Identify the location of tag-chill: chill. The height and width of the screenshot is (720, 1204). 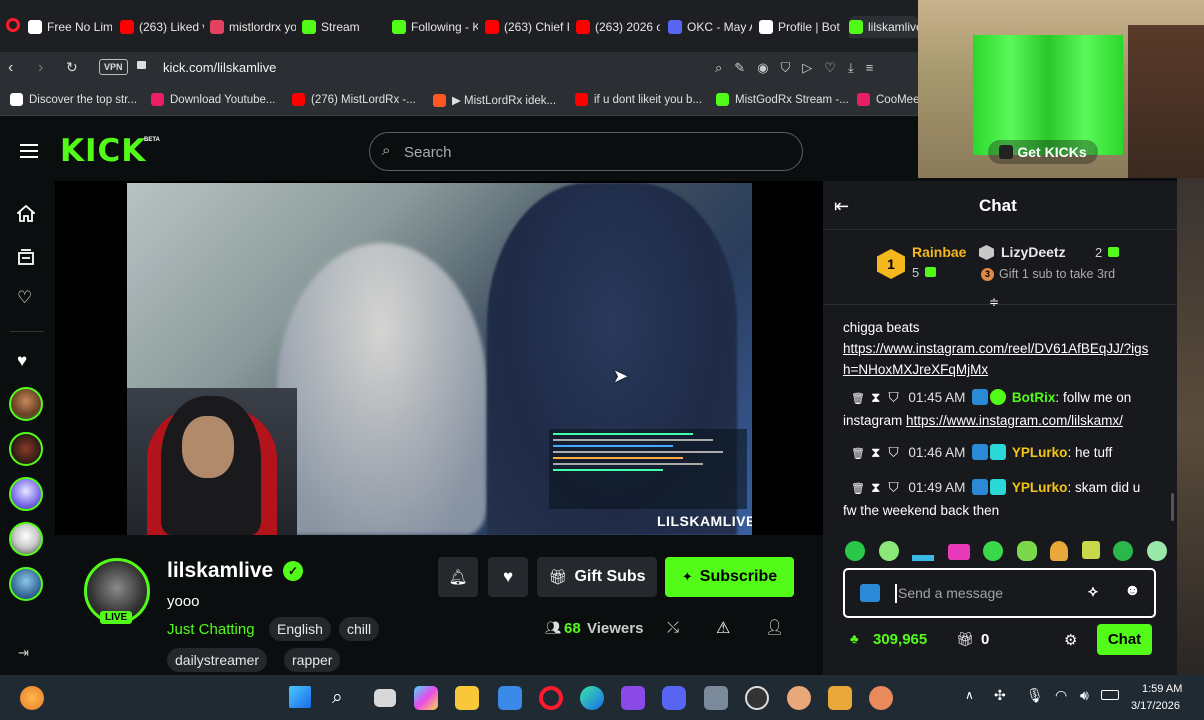
(359, 629).